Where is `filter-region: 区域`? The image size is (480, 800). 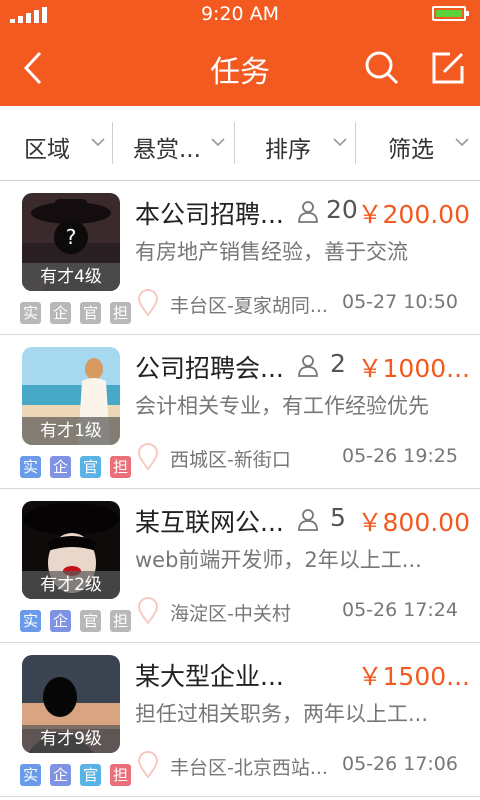
filter-region: 区域 is located at coordinates (56, 143).